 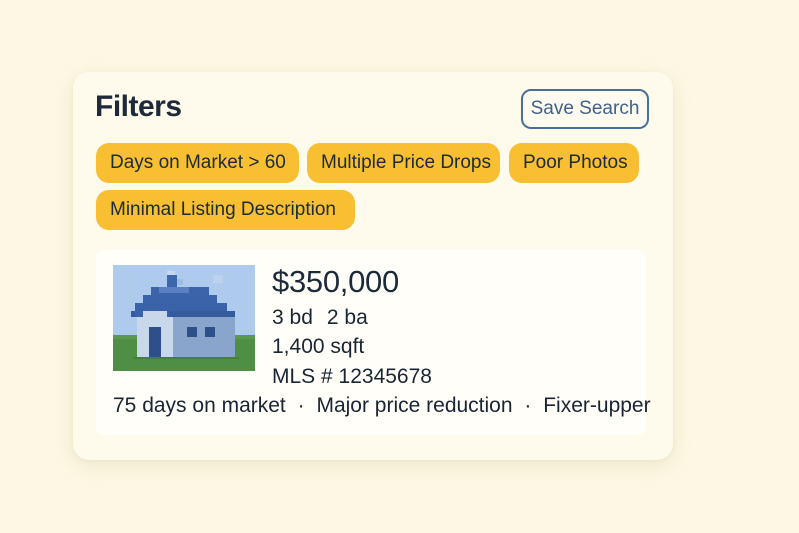 What do you see at coordinates (414, 405) in the screenshot?
I see `listing-tag-price-reduction: Major price reduction` at bounding box center [414, 405].